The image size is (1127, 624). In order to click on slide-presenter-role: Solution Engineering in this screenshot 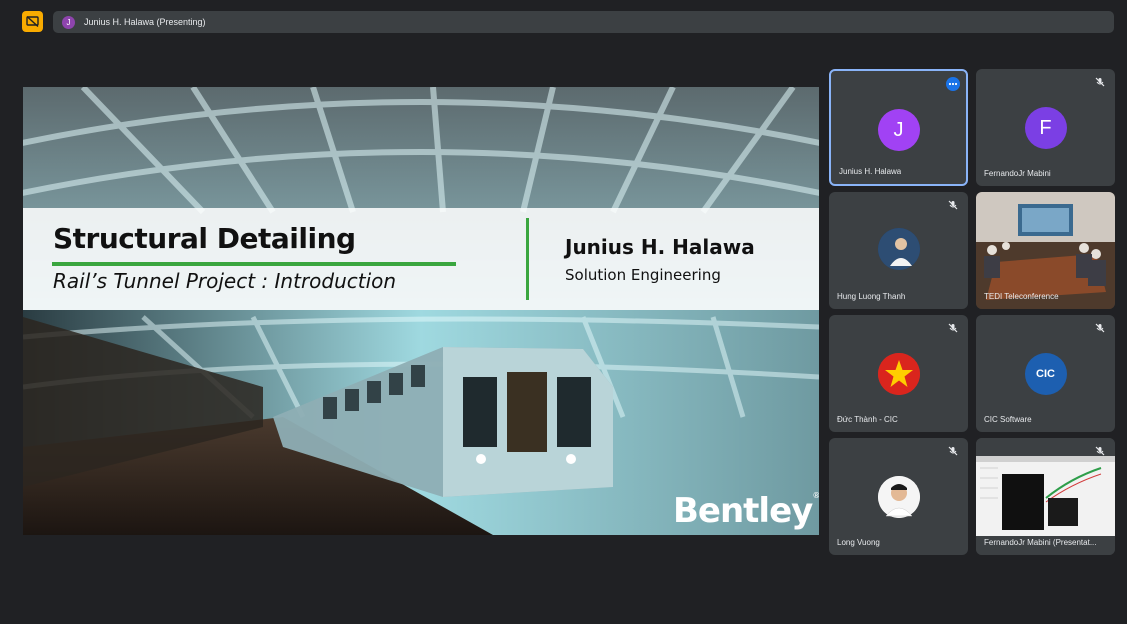, I will do `click(643, 275)`.